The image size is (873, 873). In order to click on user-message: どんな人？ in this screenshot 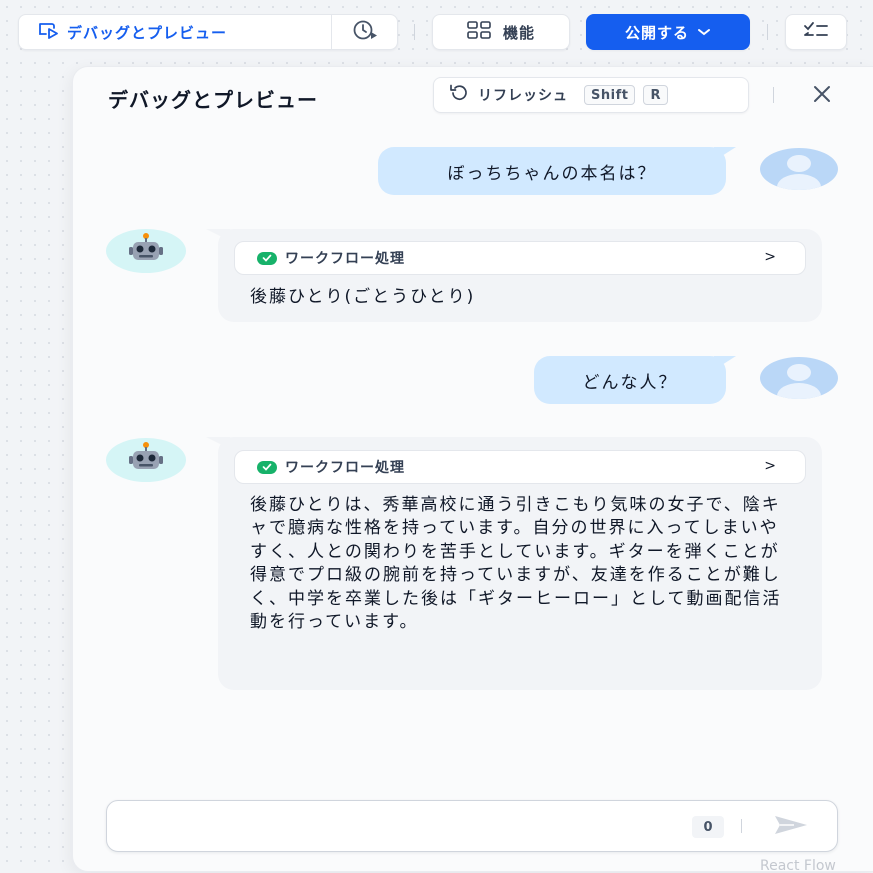, I will do `click(635, 380)`.